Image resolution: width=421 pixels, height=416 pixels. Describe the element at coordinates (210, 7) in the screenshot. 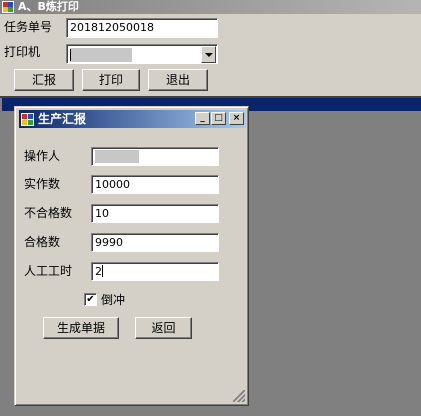

I see `window-titlebar: A、B炼打印` at that location.